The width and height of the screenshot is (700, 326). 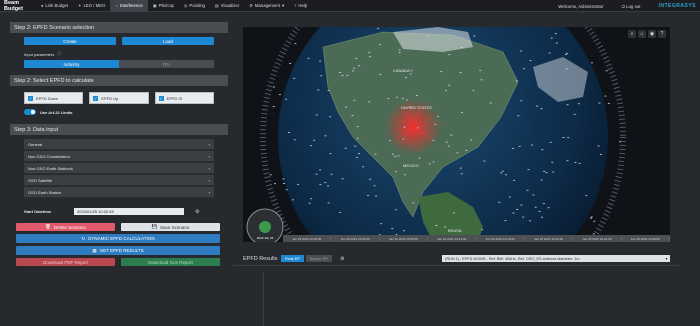 I want to click on epfd-is-checkbox: ✓ EPFD IS, so click(x=184, y=98).